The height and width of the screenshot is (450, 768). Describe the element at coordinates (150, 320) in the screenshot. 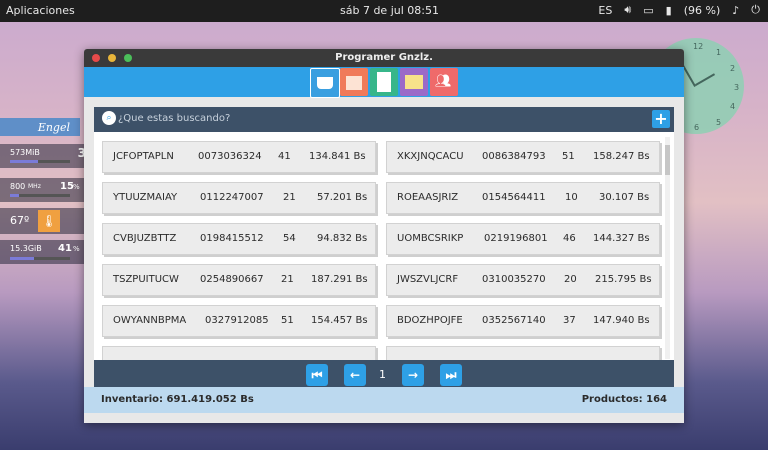

I see `product-name: OWYANNBPMA` at that location.